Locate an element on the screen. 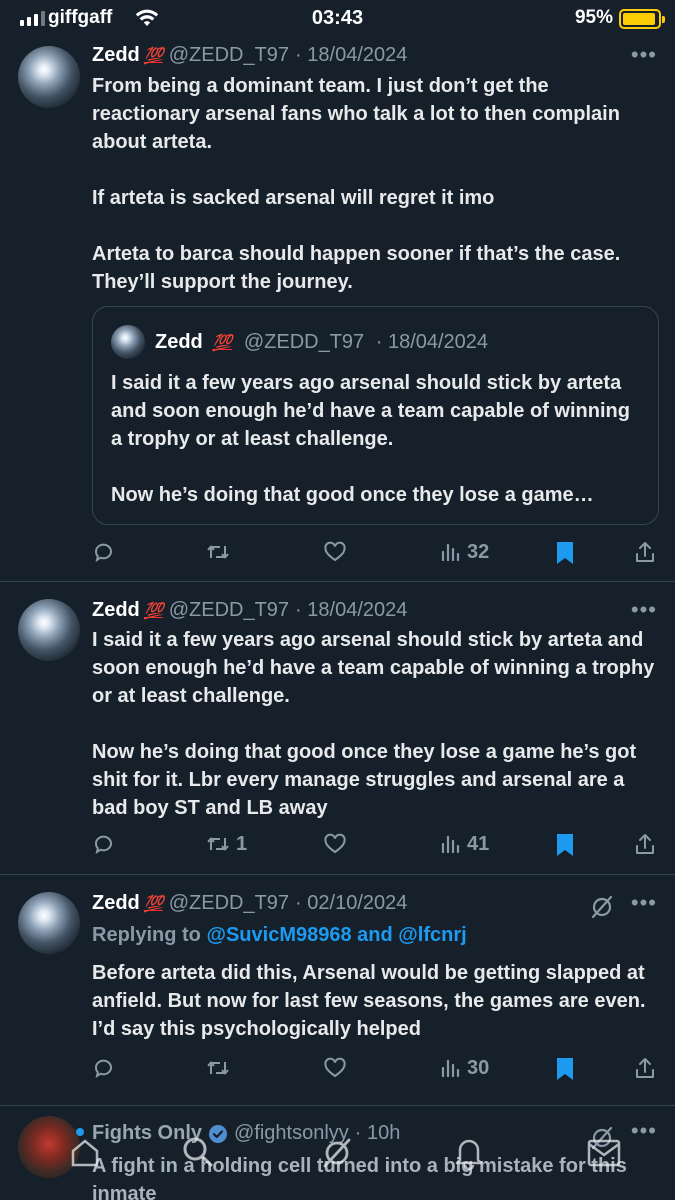 The image size is (675, 1200). replying-to-label: Replying to is located at coordinates (149, 935).